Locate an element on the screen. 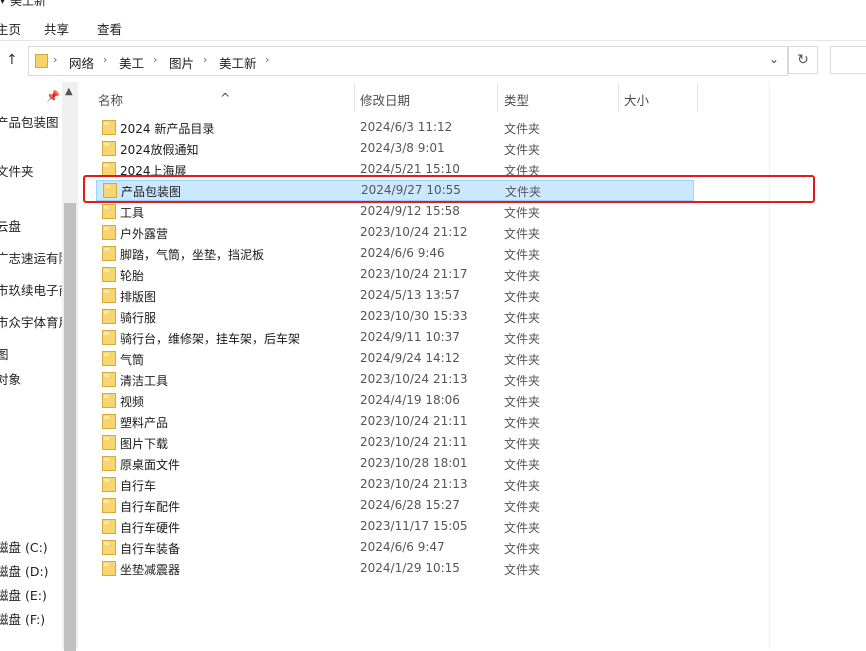 The image size is (866, 651). refresh-icon: ↻ is located at coordinates (803, 60).